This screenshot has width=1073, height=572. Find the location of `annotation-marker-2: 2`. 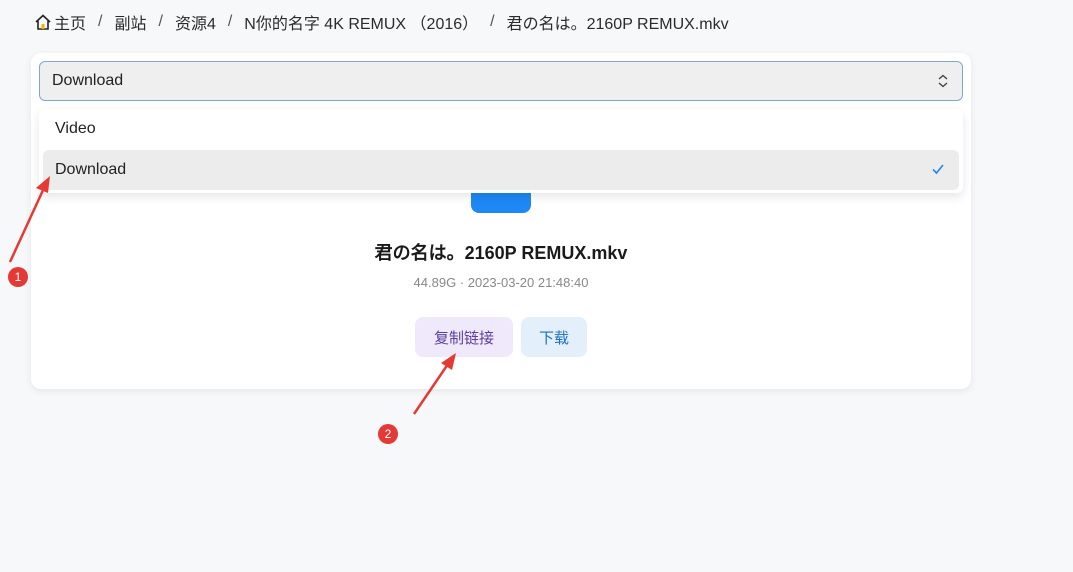

annotation-marker-2: 2 is located at coordinates (388, 434).